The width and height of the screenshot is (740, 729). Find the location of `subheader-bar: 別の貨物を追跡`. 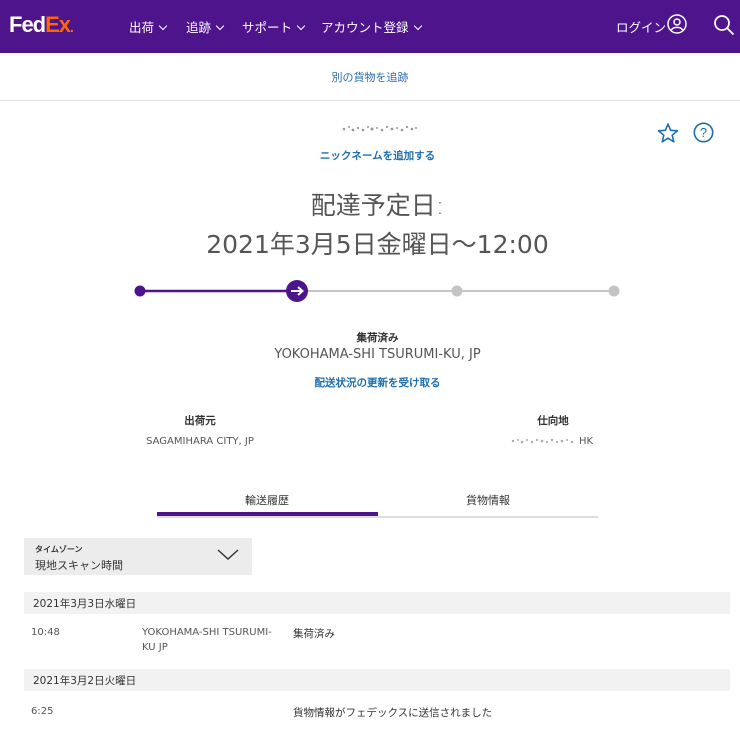

subheader-bar: 別の貨物を追跡 is located at coordinates (370, 77).